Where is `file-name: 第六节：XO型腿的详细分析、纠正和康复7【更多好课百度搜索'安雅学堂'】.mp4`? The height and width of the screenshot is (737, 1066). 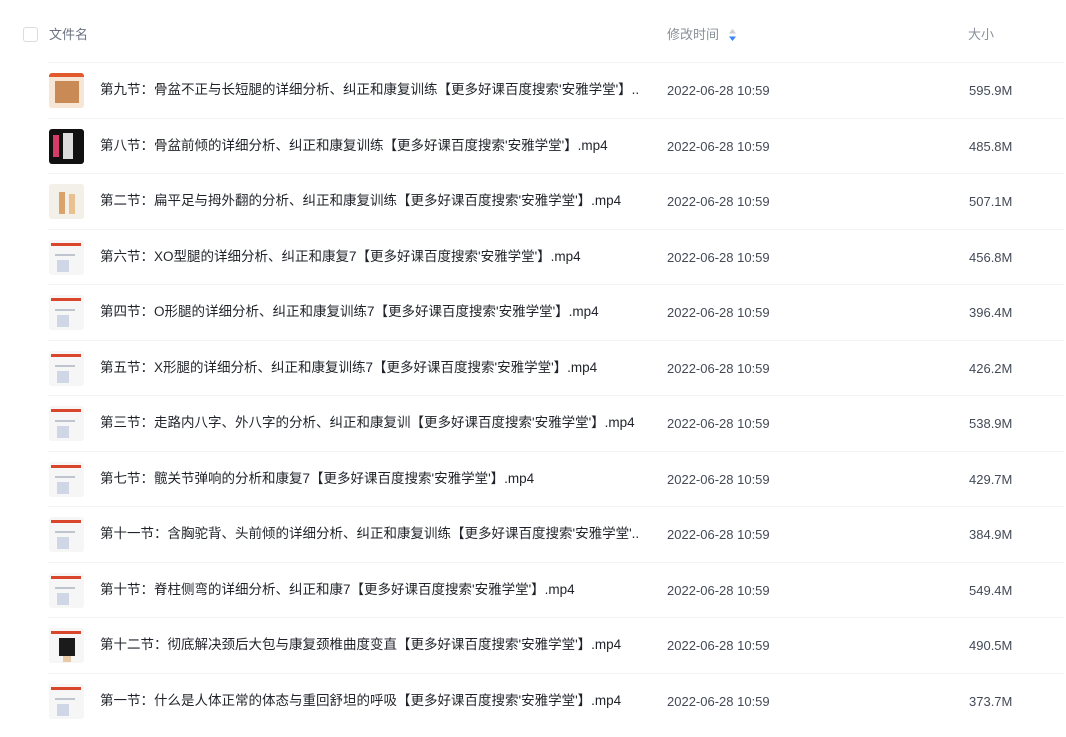
file-name: 第六节：XO型腿的详细分析、纠正和康复7【更多好课百度搜索'安雅学堂'】.mp4 is located at coordinates (370, 257).